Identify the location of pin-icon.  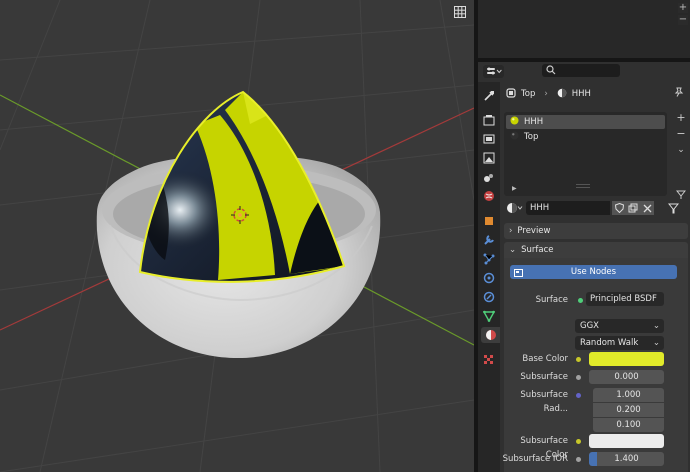
(679, 93).